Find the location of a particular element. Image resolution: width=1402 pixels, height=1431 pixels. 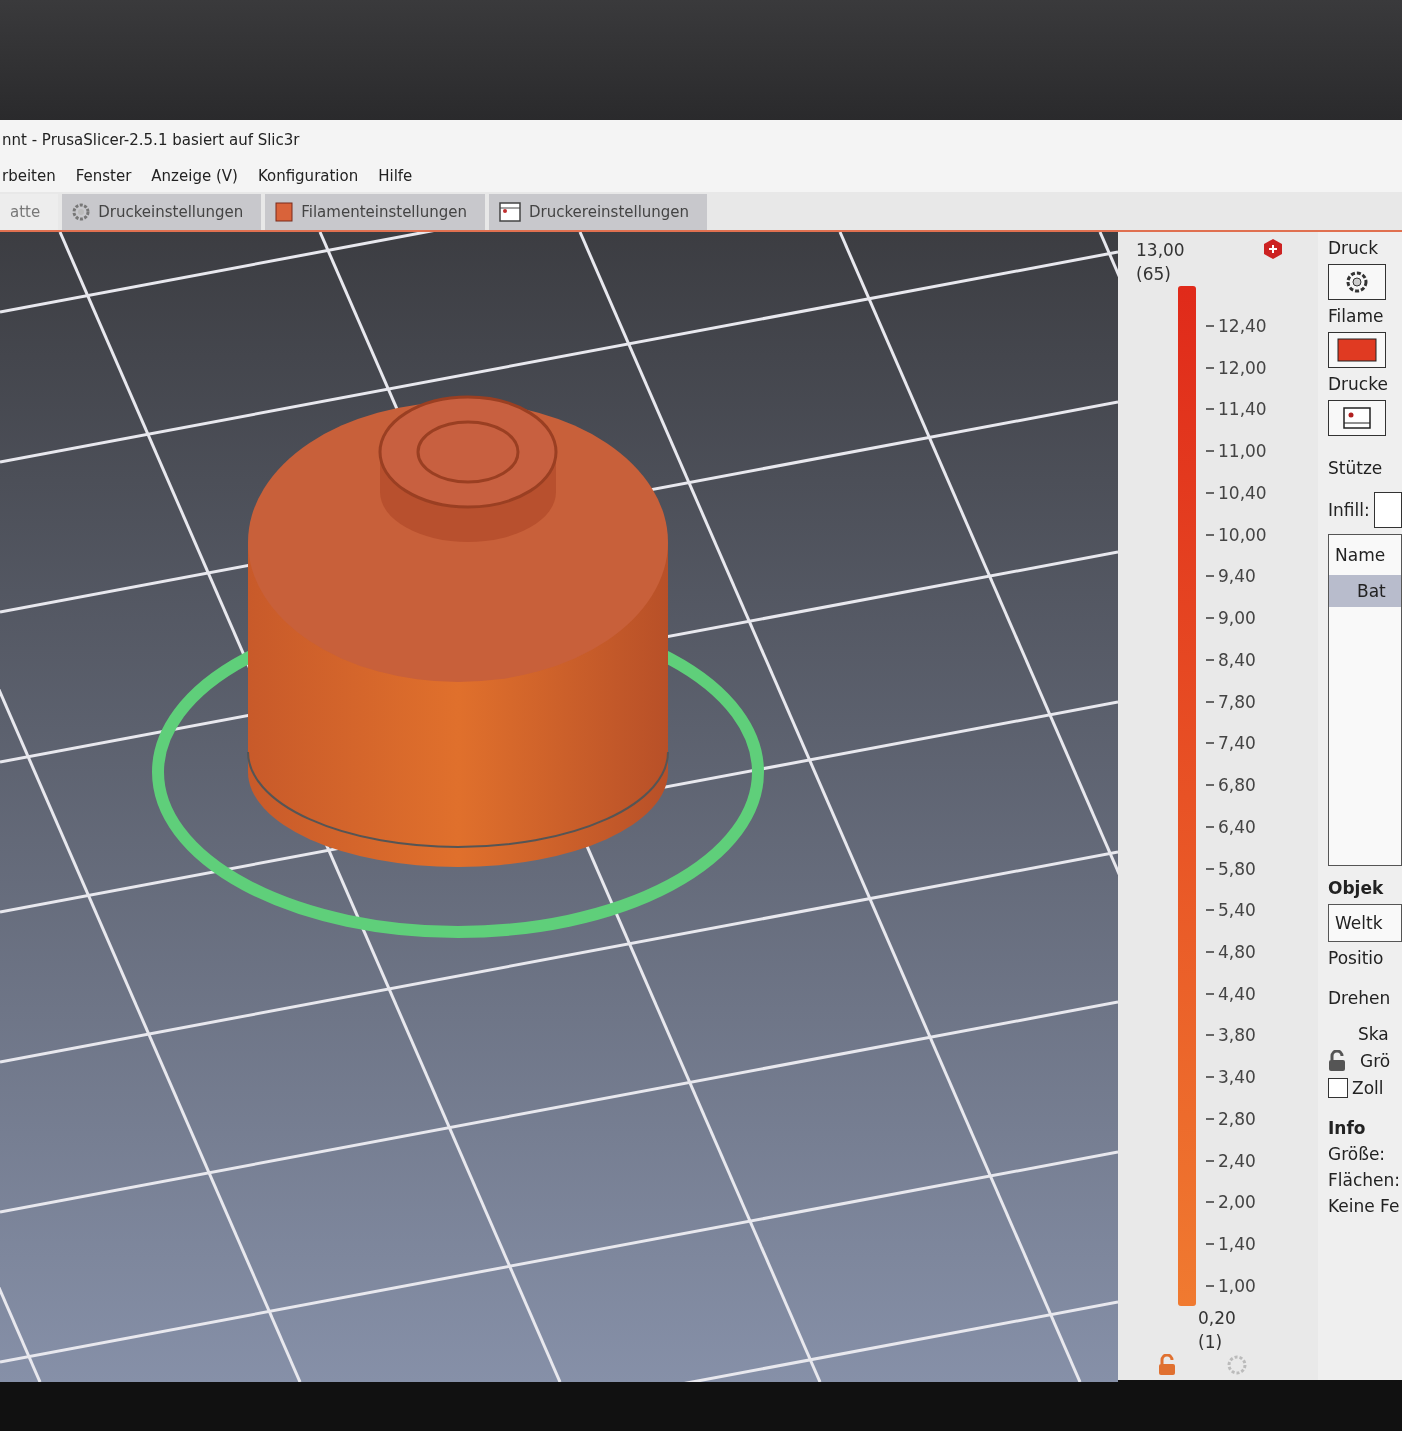

layer-height-label: 10,00 is located at coordinates (1242, 534).